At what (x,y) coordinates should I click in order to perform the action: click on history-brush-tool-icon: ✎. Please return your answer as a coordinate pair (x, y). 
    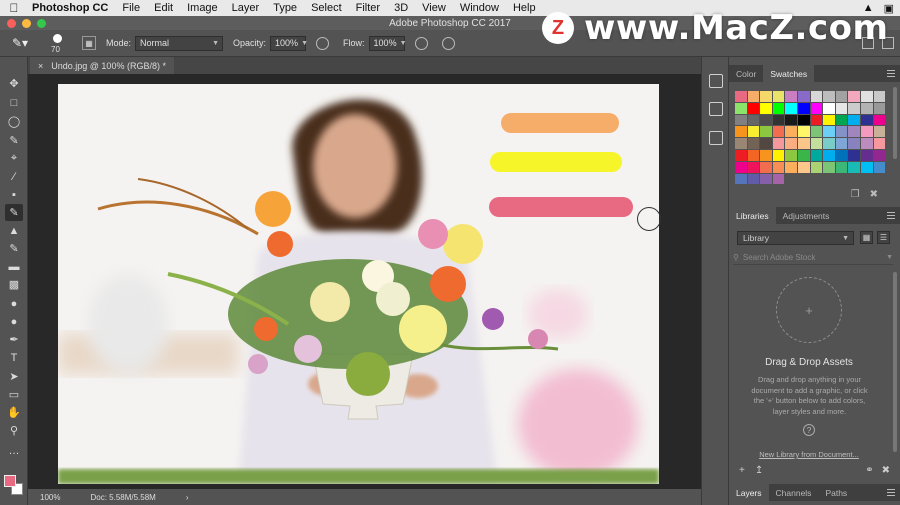
    Looking at the image, I should click on (14, 248).